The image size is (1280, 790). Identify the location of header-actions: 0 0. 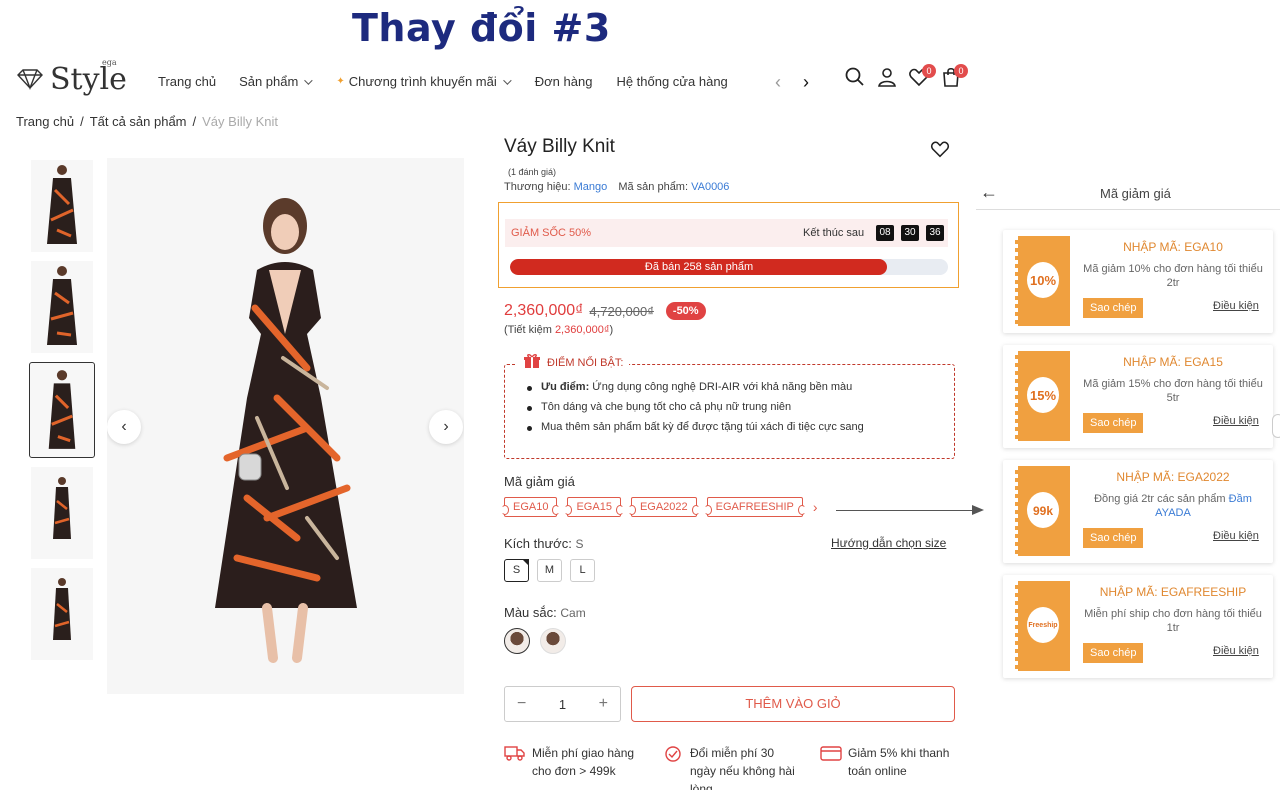
(906, 77).